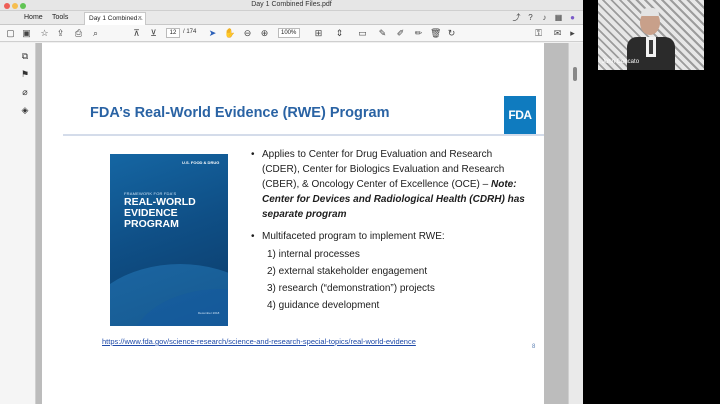 This screenshot has height=404, width=720. I want to click on upload-icon: ⇪, so click(60, 33).